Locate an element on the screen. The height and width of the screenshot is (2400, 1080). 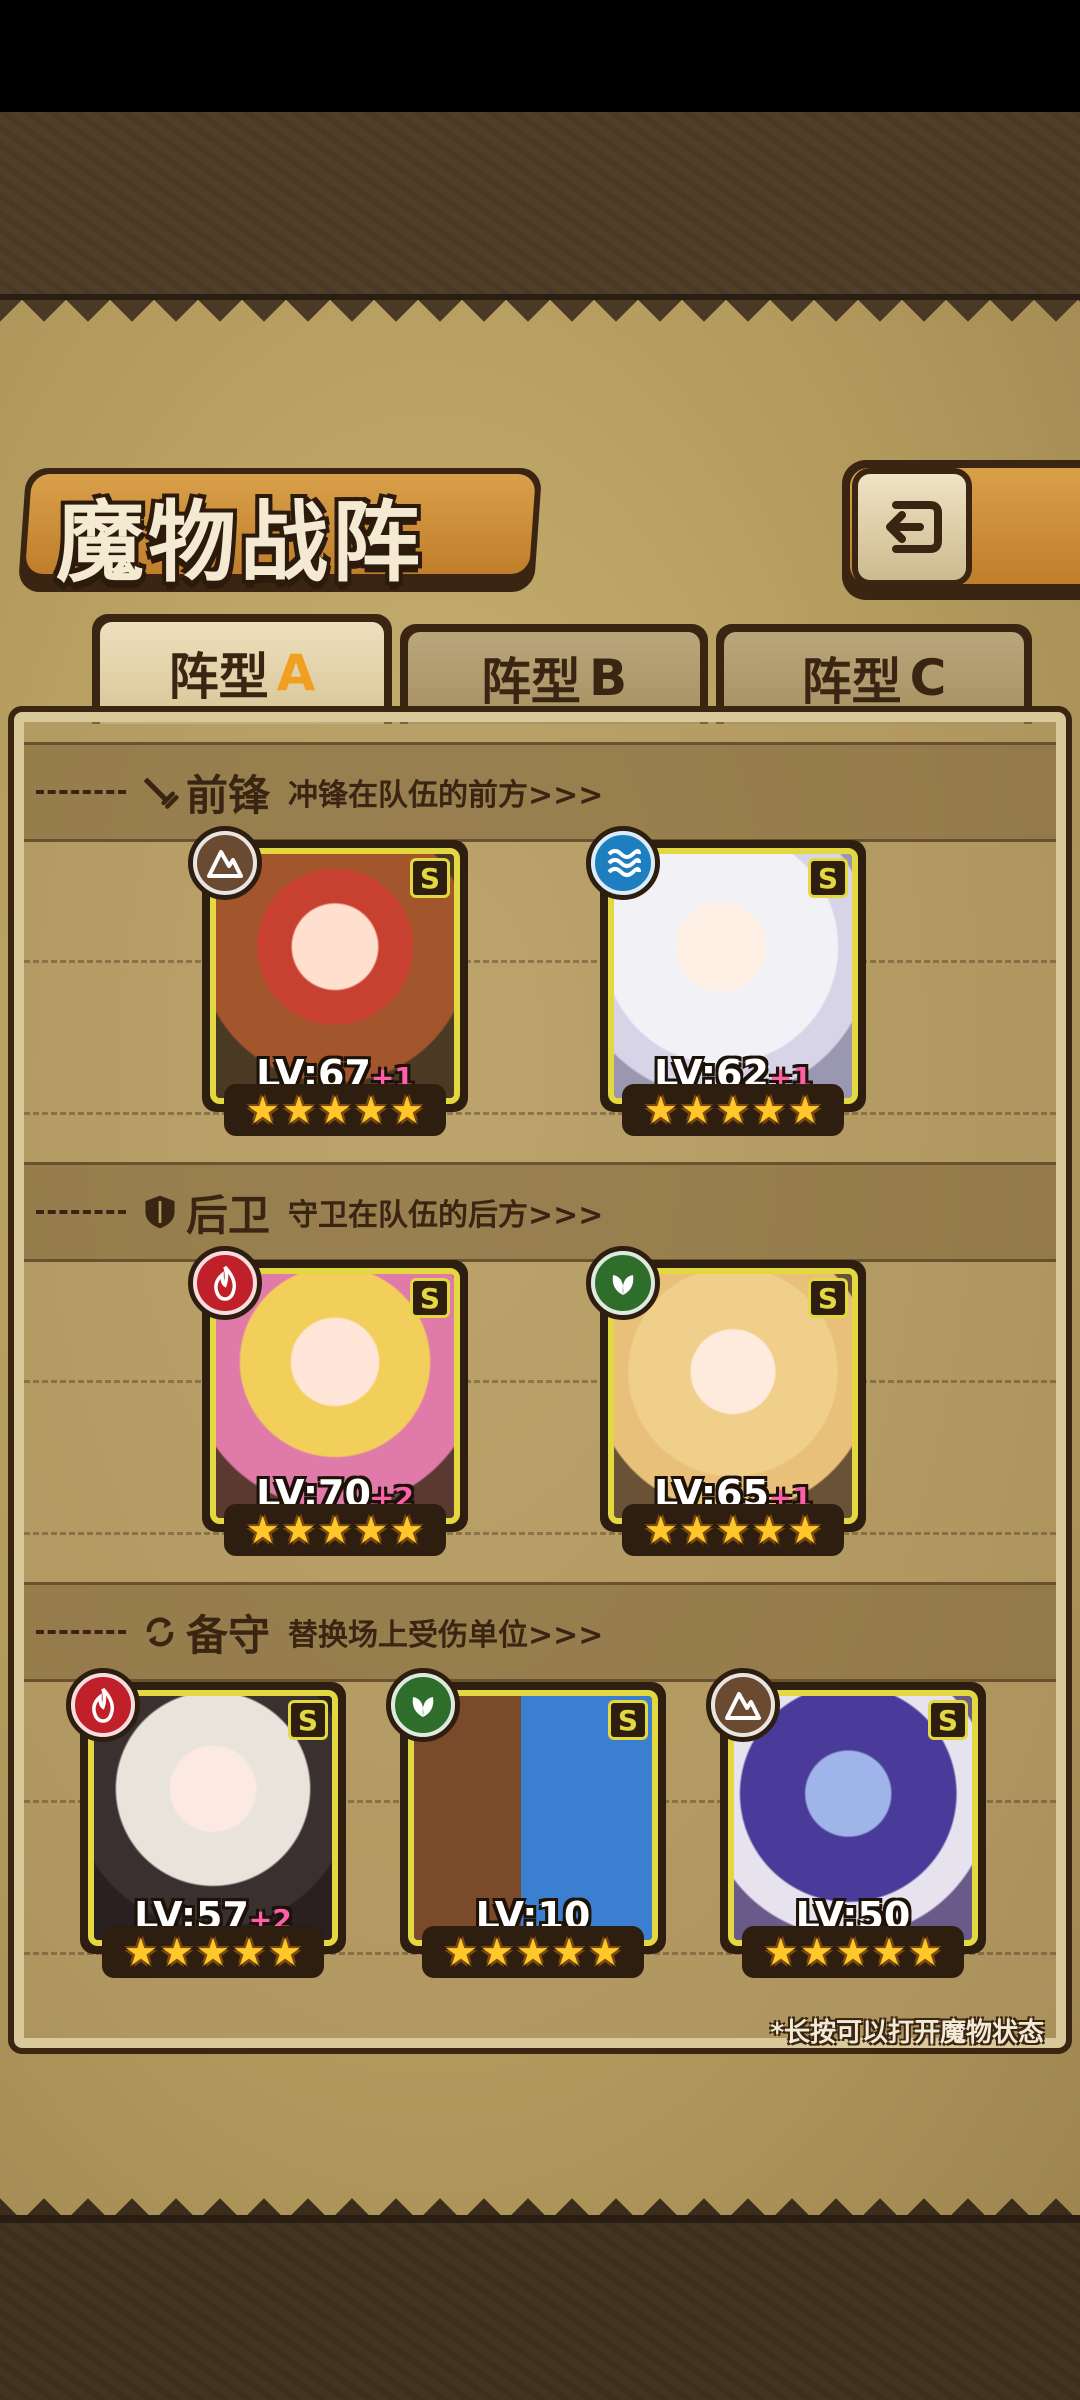
tab-formation-c: 阵型 C is located at coordinates (874, 674).